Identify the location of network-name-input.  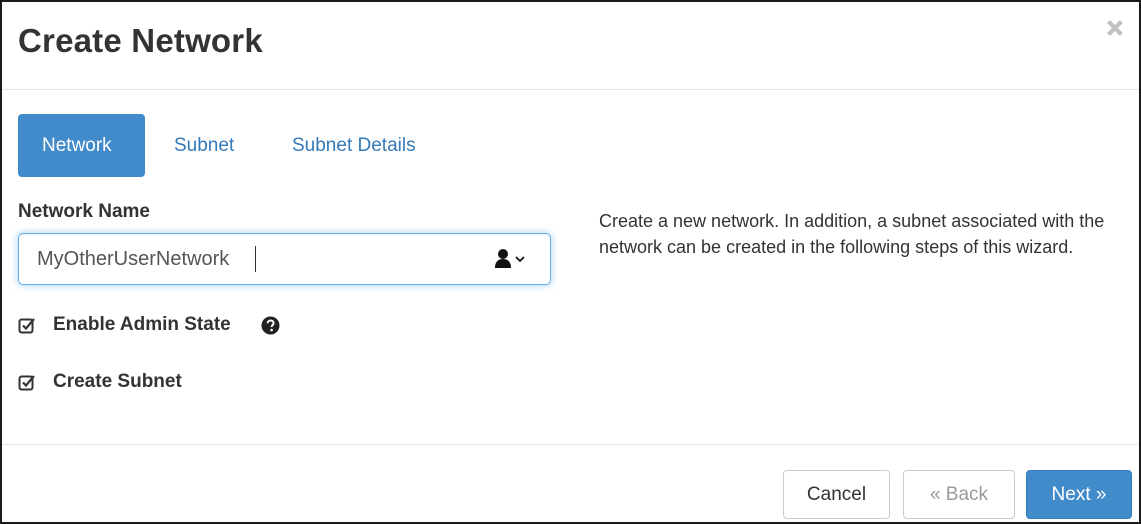
(257, 259).